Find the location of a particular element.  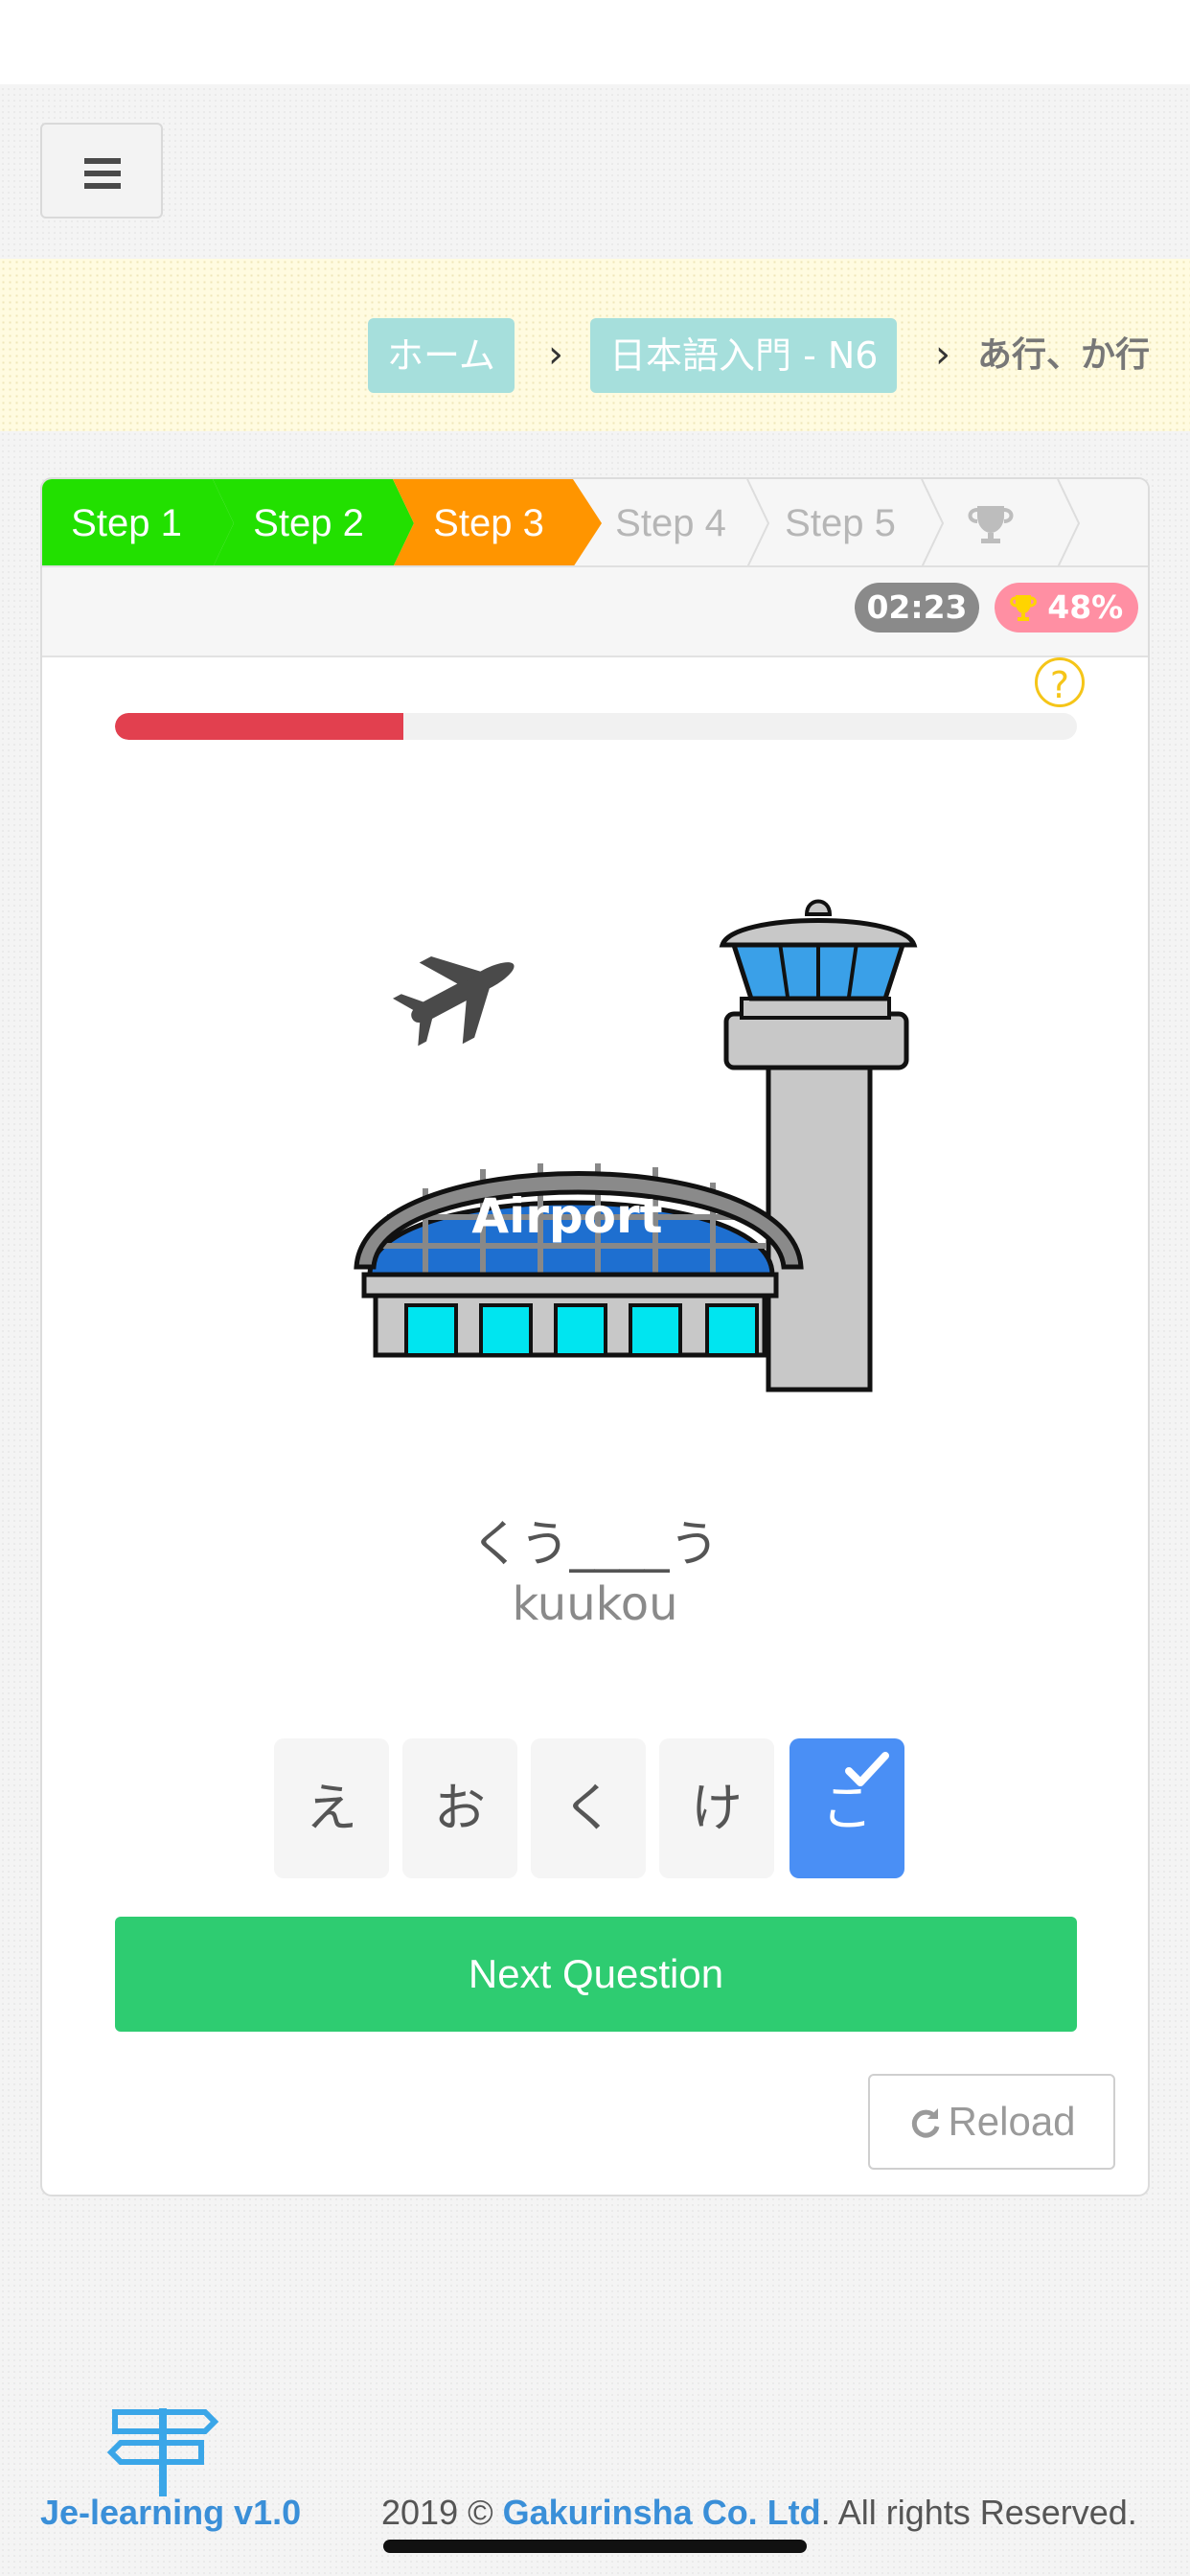

step-4-label: Step 4 is located at coordinates (670, 523).